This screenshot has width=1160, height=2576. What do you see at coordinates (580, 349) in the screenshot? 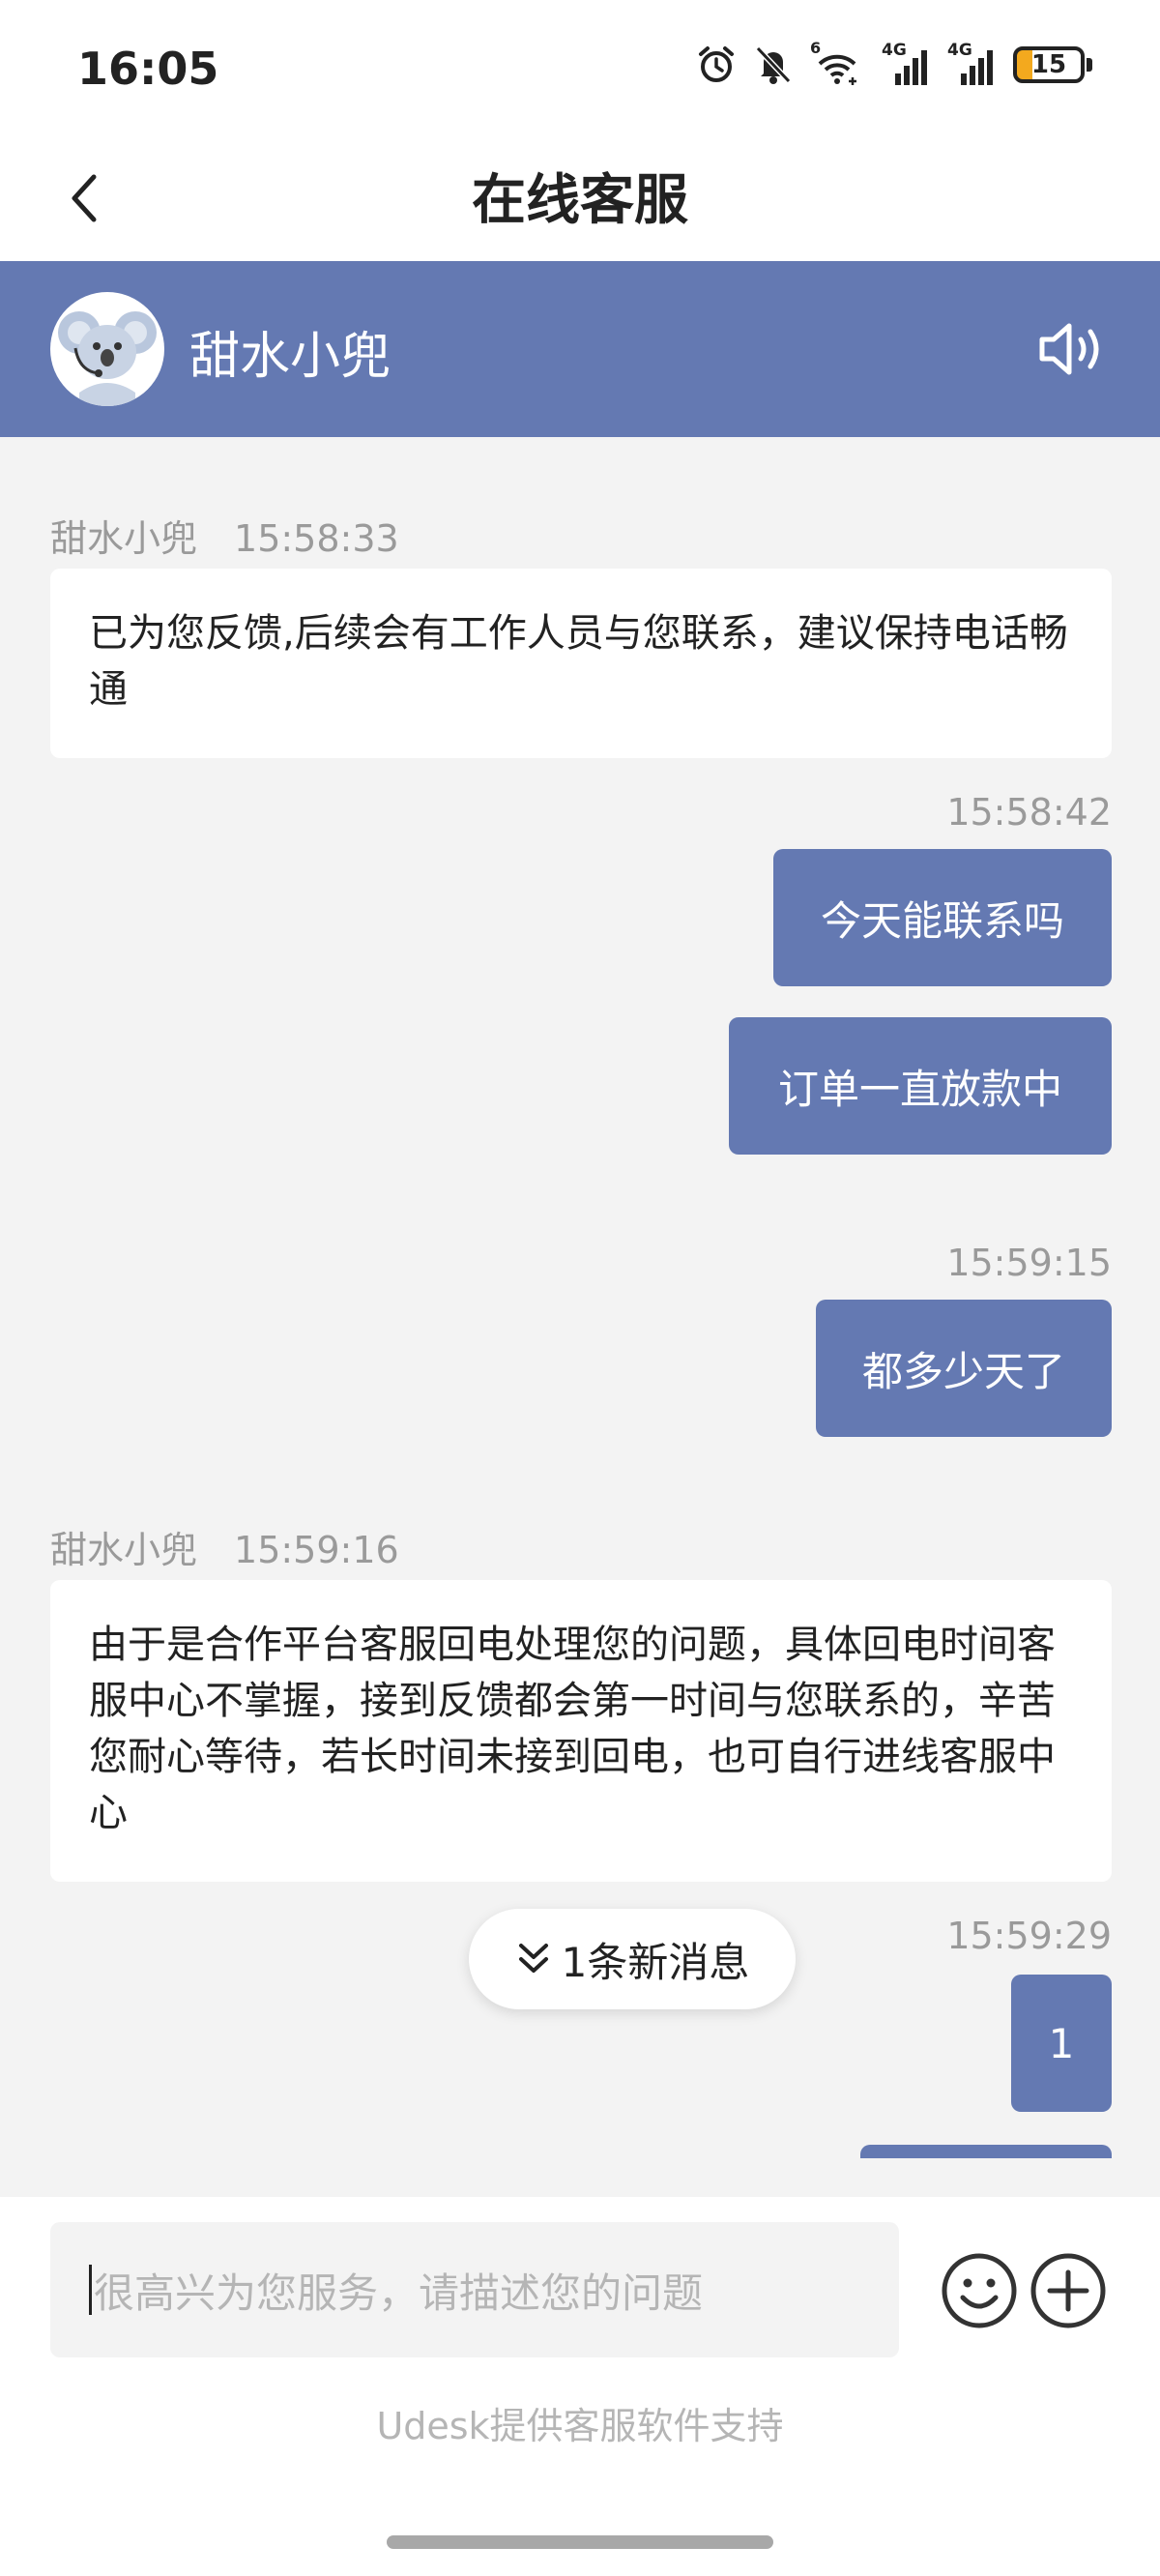
I see `agent-header: 甜水小兜` at bounding box center [580, 349].